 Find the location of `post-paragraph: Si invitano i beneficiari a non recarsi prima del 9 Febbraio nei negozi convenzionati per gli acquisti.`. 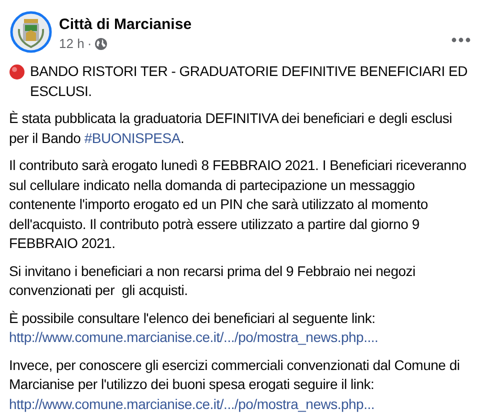

post-paragraph: Si invitano i beneficiari a non recarsi prima del 9 Febbraio nei negozi convenzionati per gli acquisti. is located at coordinates (212, 281).